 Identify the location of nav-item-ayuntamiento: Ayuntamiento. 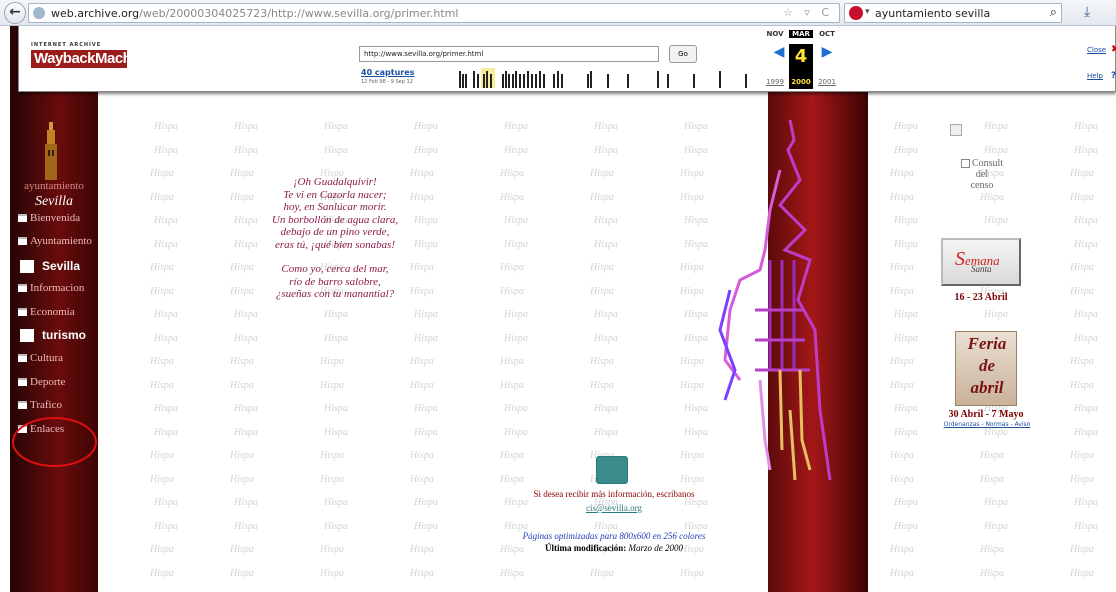
(55, 241).